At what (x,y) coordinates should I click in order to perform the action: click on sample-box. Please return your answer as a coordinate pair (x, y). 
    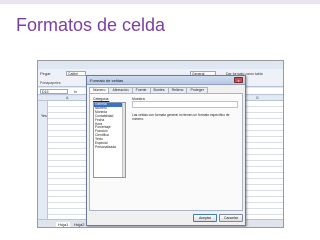
    Looking at the image, I should click on (185, 104).